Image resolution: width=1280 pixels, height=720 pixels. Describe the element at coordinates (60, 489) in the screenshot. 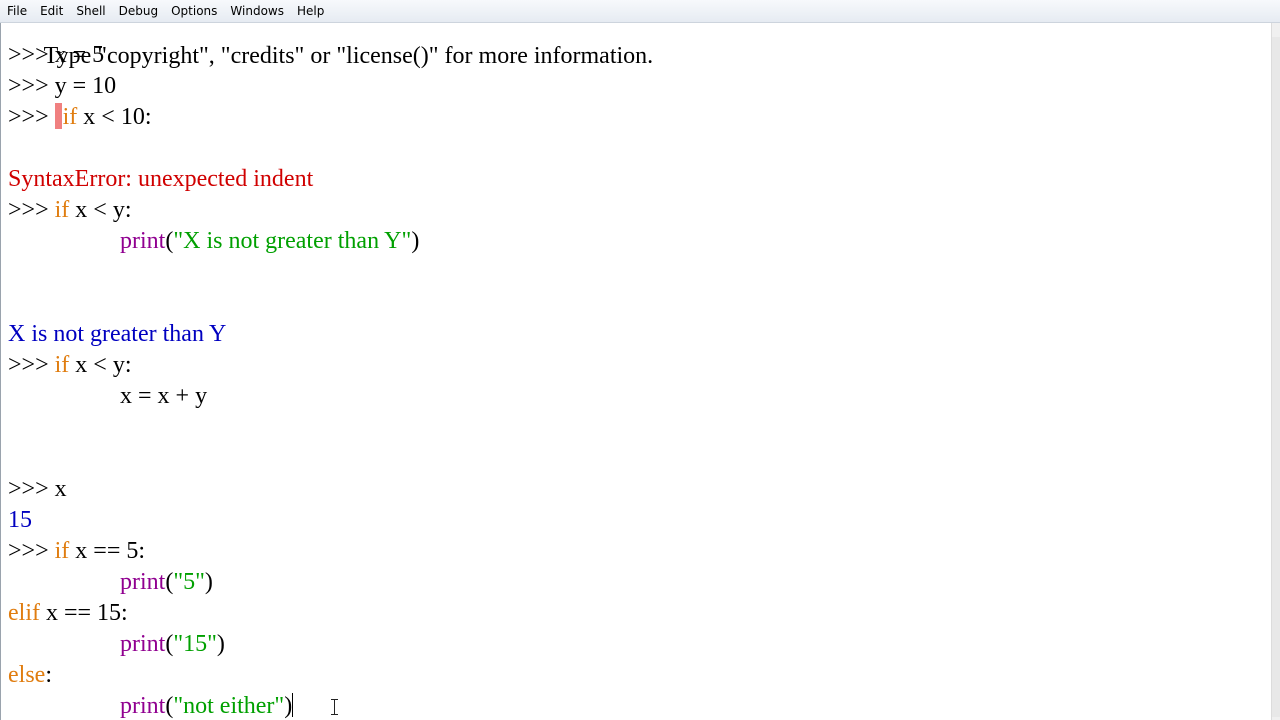

I see `code-text: x` at that location.